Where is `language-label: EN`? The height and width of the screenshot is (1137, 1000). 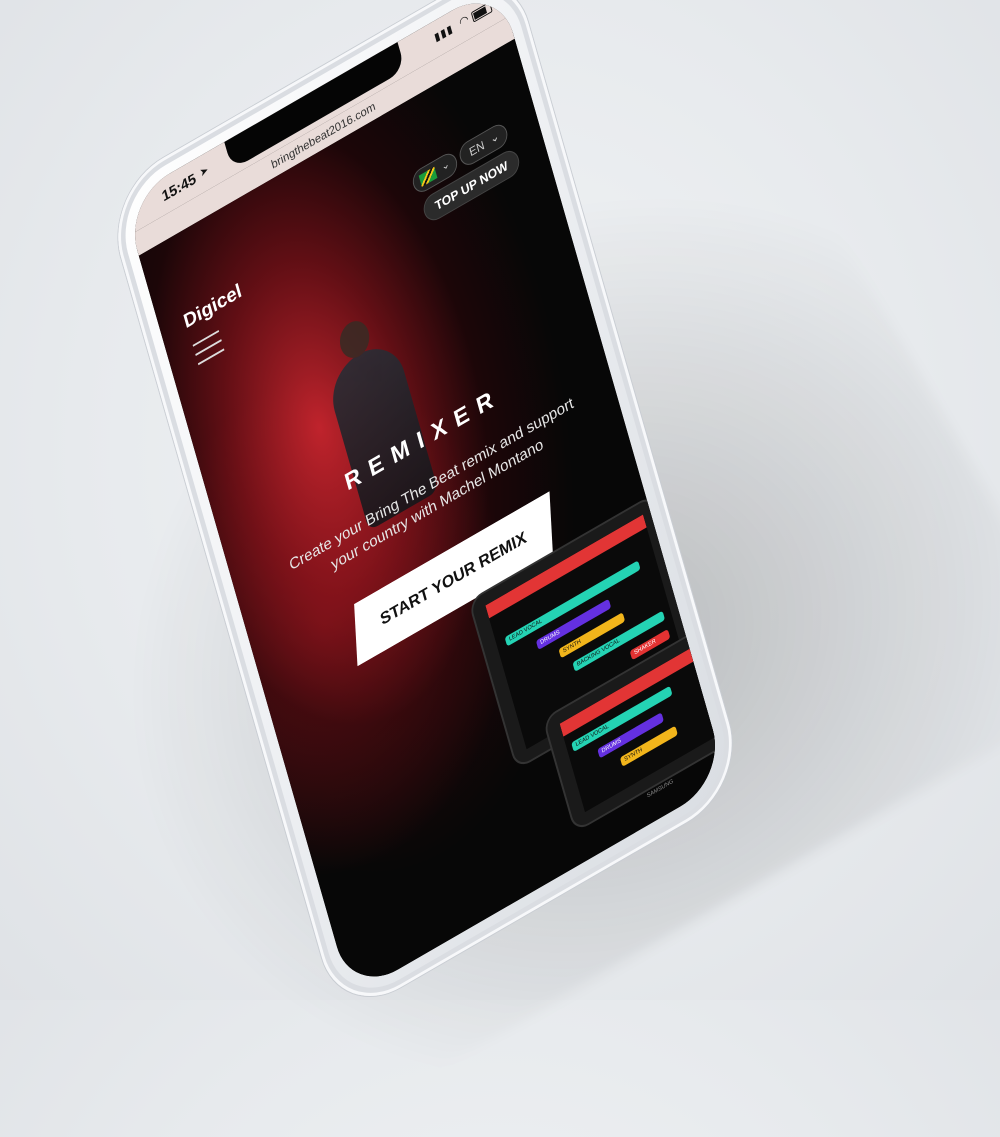 language-label: EN is located at coordinates (476, 149).